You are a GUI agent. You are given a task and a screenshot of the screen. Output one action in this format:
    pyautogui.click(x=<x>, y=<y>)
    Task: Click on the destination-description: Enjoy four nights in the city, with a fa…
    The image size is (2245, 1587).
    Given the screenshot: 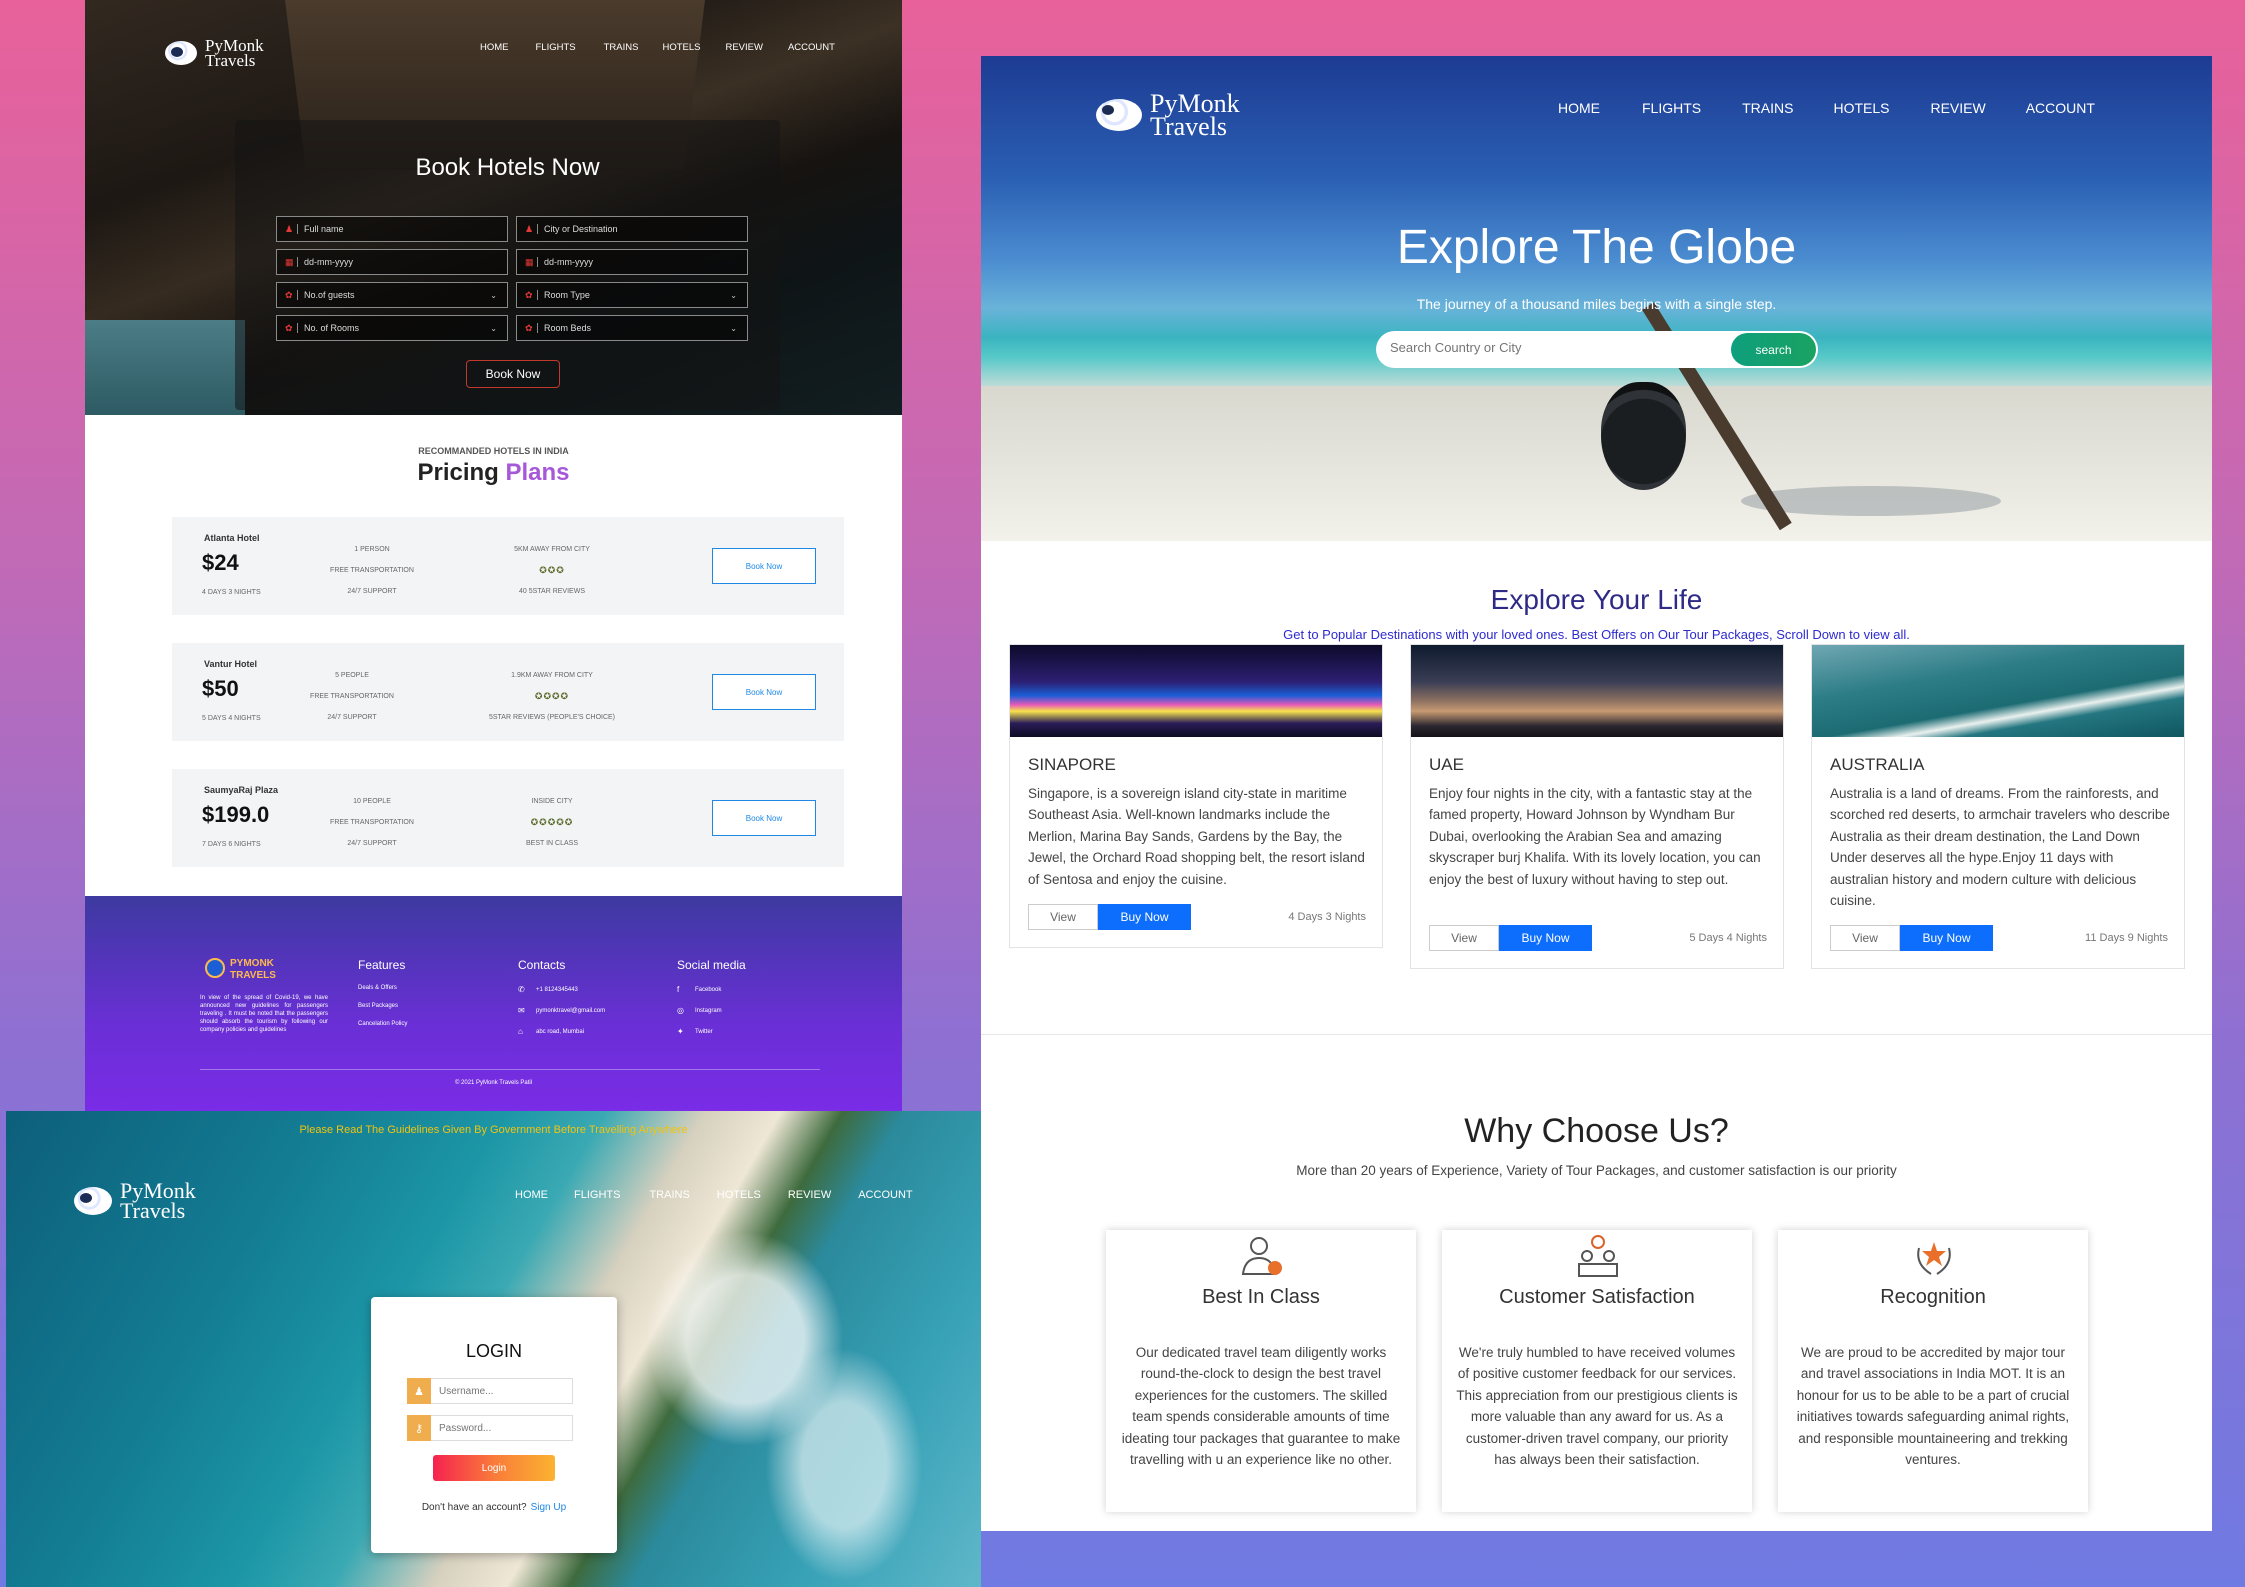 What is the action you would take?
    pyautogui.click(x=1595, y=836)
    